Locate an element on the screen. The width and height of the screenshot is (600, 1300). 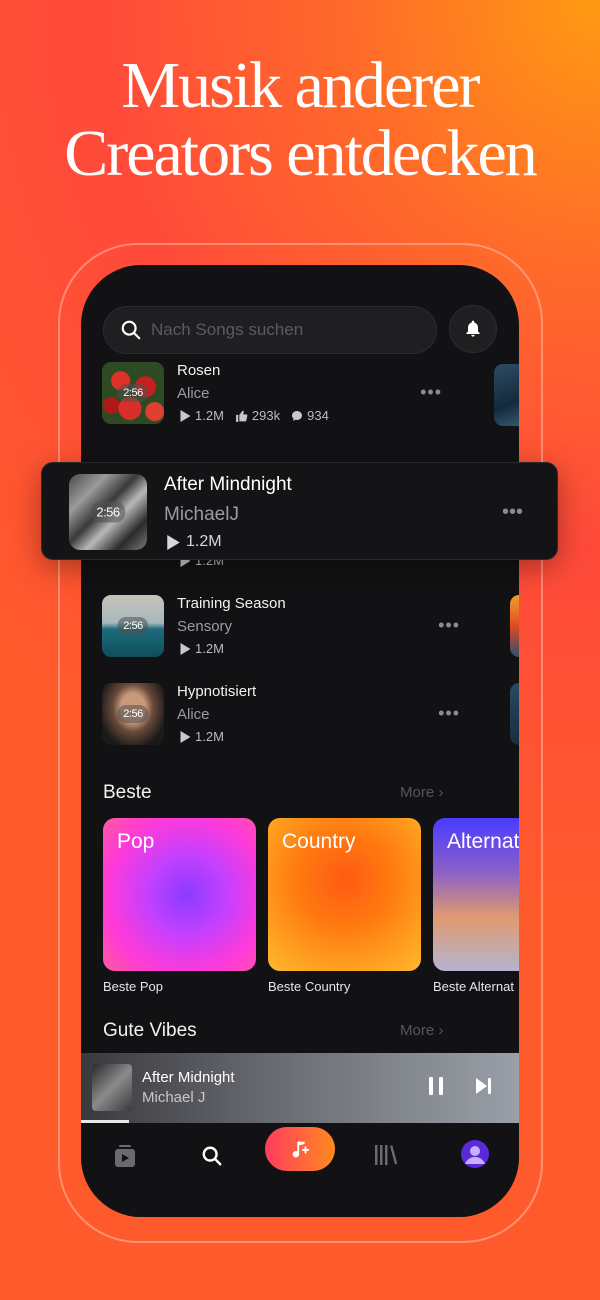
nav-search is located at coordinates (212, 1156).